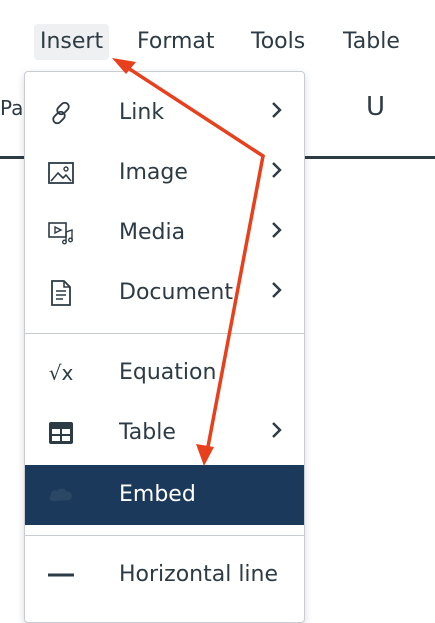  What do you see at coordinates (72, 42) in the screenshot?
I see `menu-insert: Insert` at bounding box center [72, 42].